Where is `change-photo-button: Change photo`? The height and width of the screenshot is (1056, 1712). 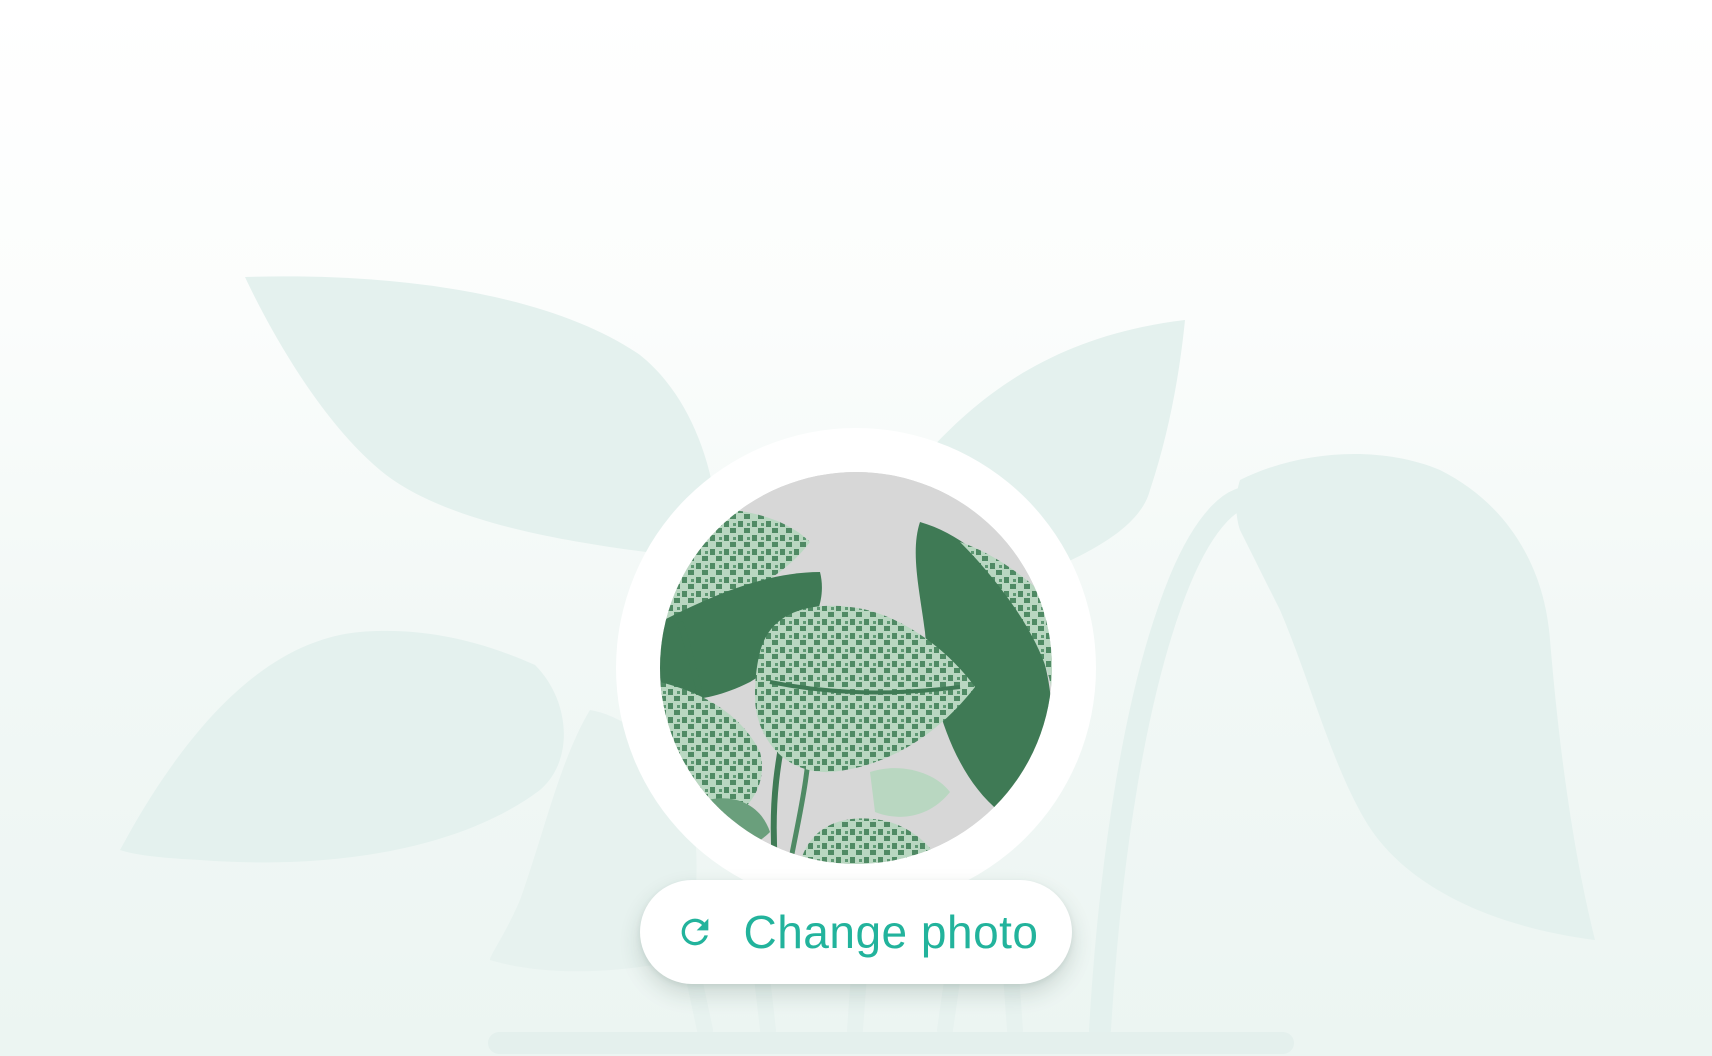 change-photo-button: Change photo is located at coordinates (856, 932).